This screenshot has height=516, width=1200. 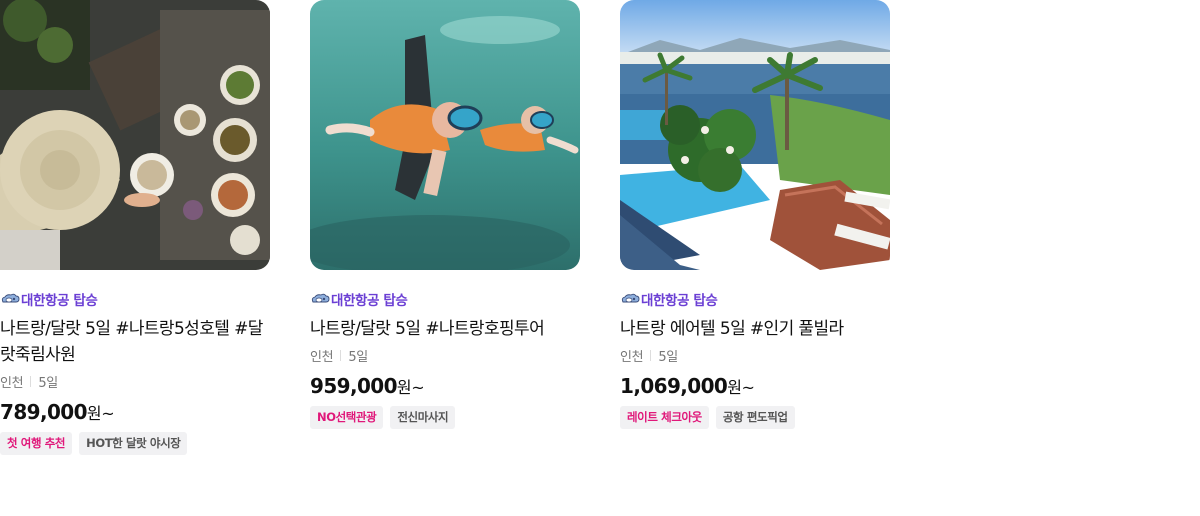 I want to click on product-title: 나트랑/달랏 5일 #나트랑호핑투어, so click(x=445, y=329).